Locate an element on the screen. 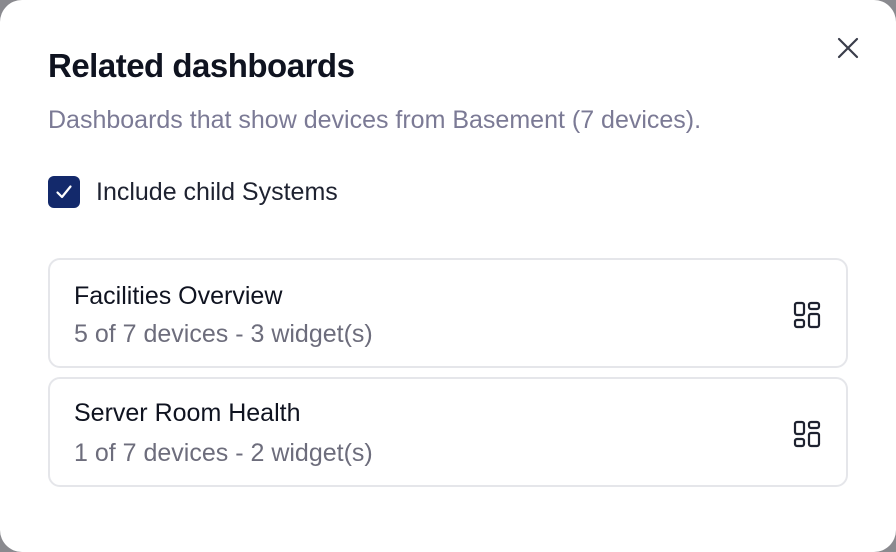  dashboard-meta: 5 of 7 devices - 3 widget(s) is located at coordinates (223, 334).